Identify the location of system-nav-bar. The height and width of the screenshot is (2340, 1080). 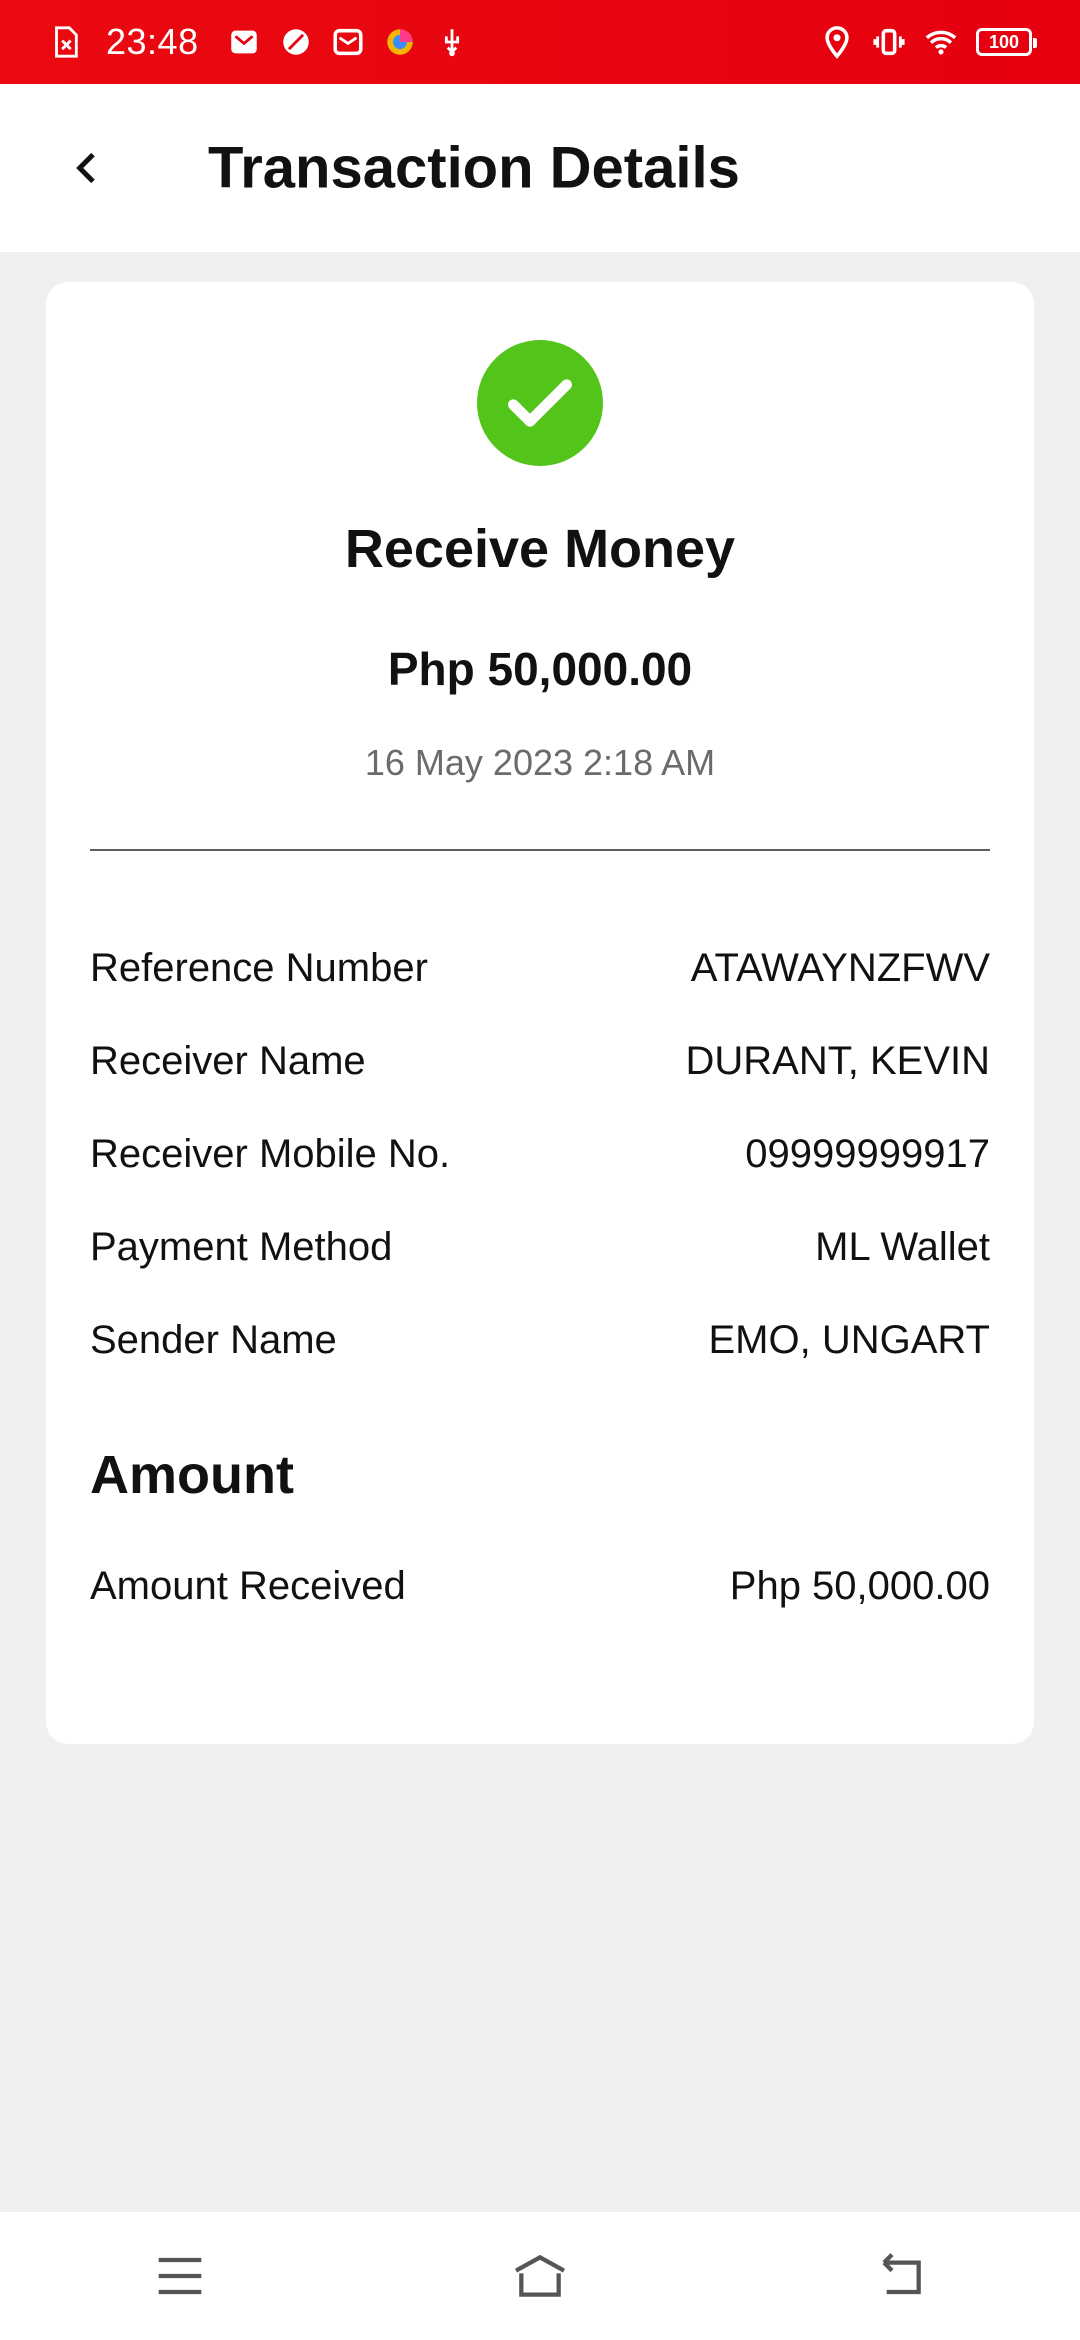
(540, 2276).